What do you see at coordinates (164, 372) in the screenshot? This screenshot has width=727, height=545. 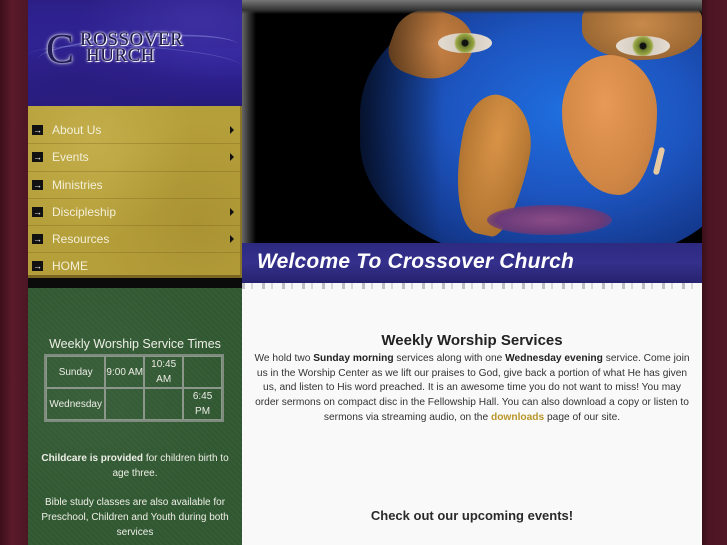 I see `time-cell: 10:45 AM` at bounding box center [164, 372].